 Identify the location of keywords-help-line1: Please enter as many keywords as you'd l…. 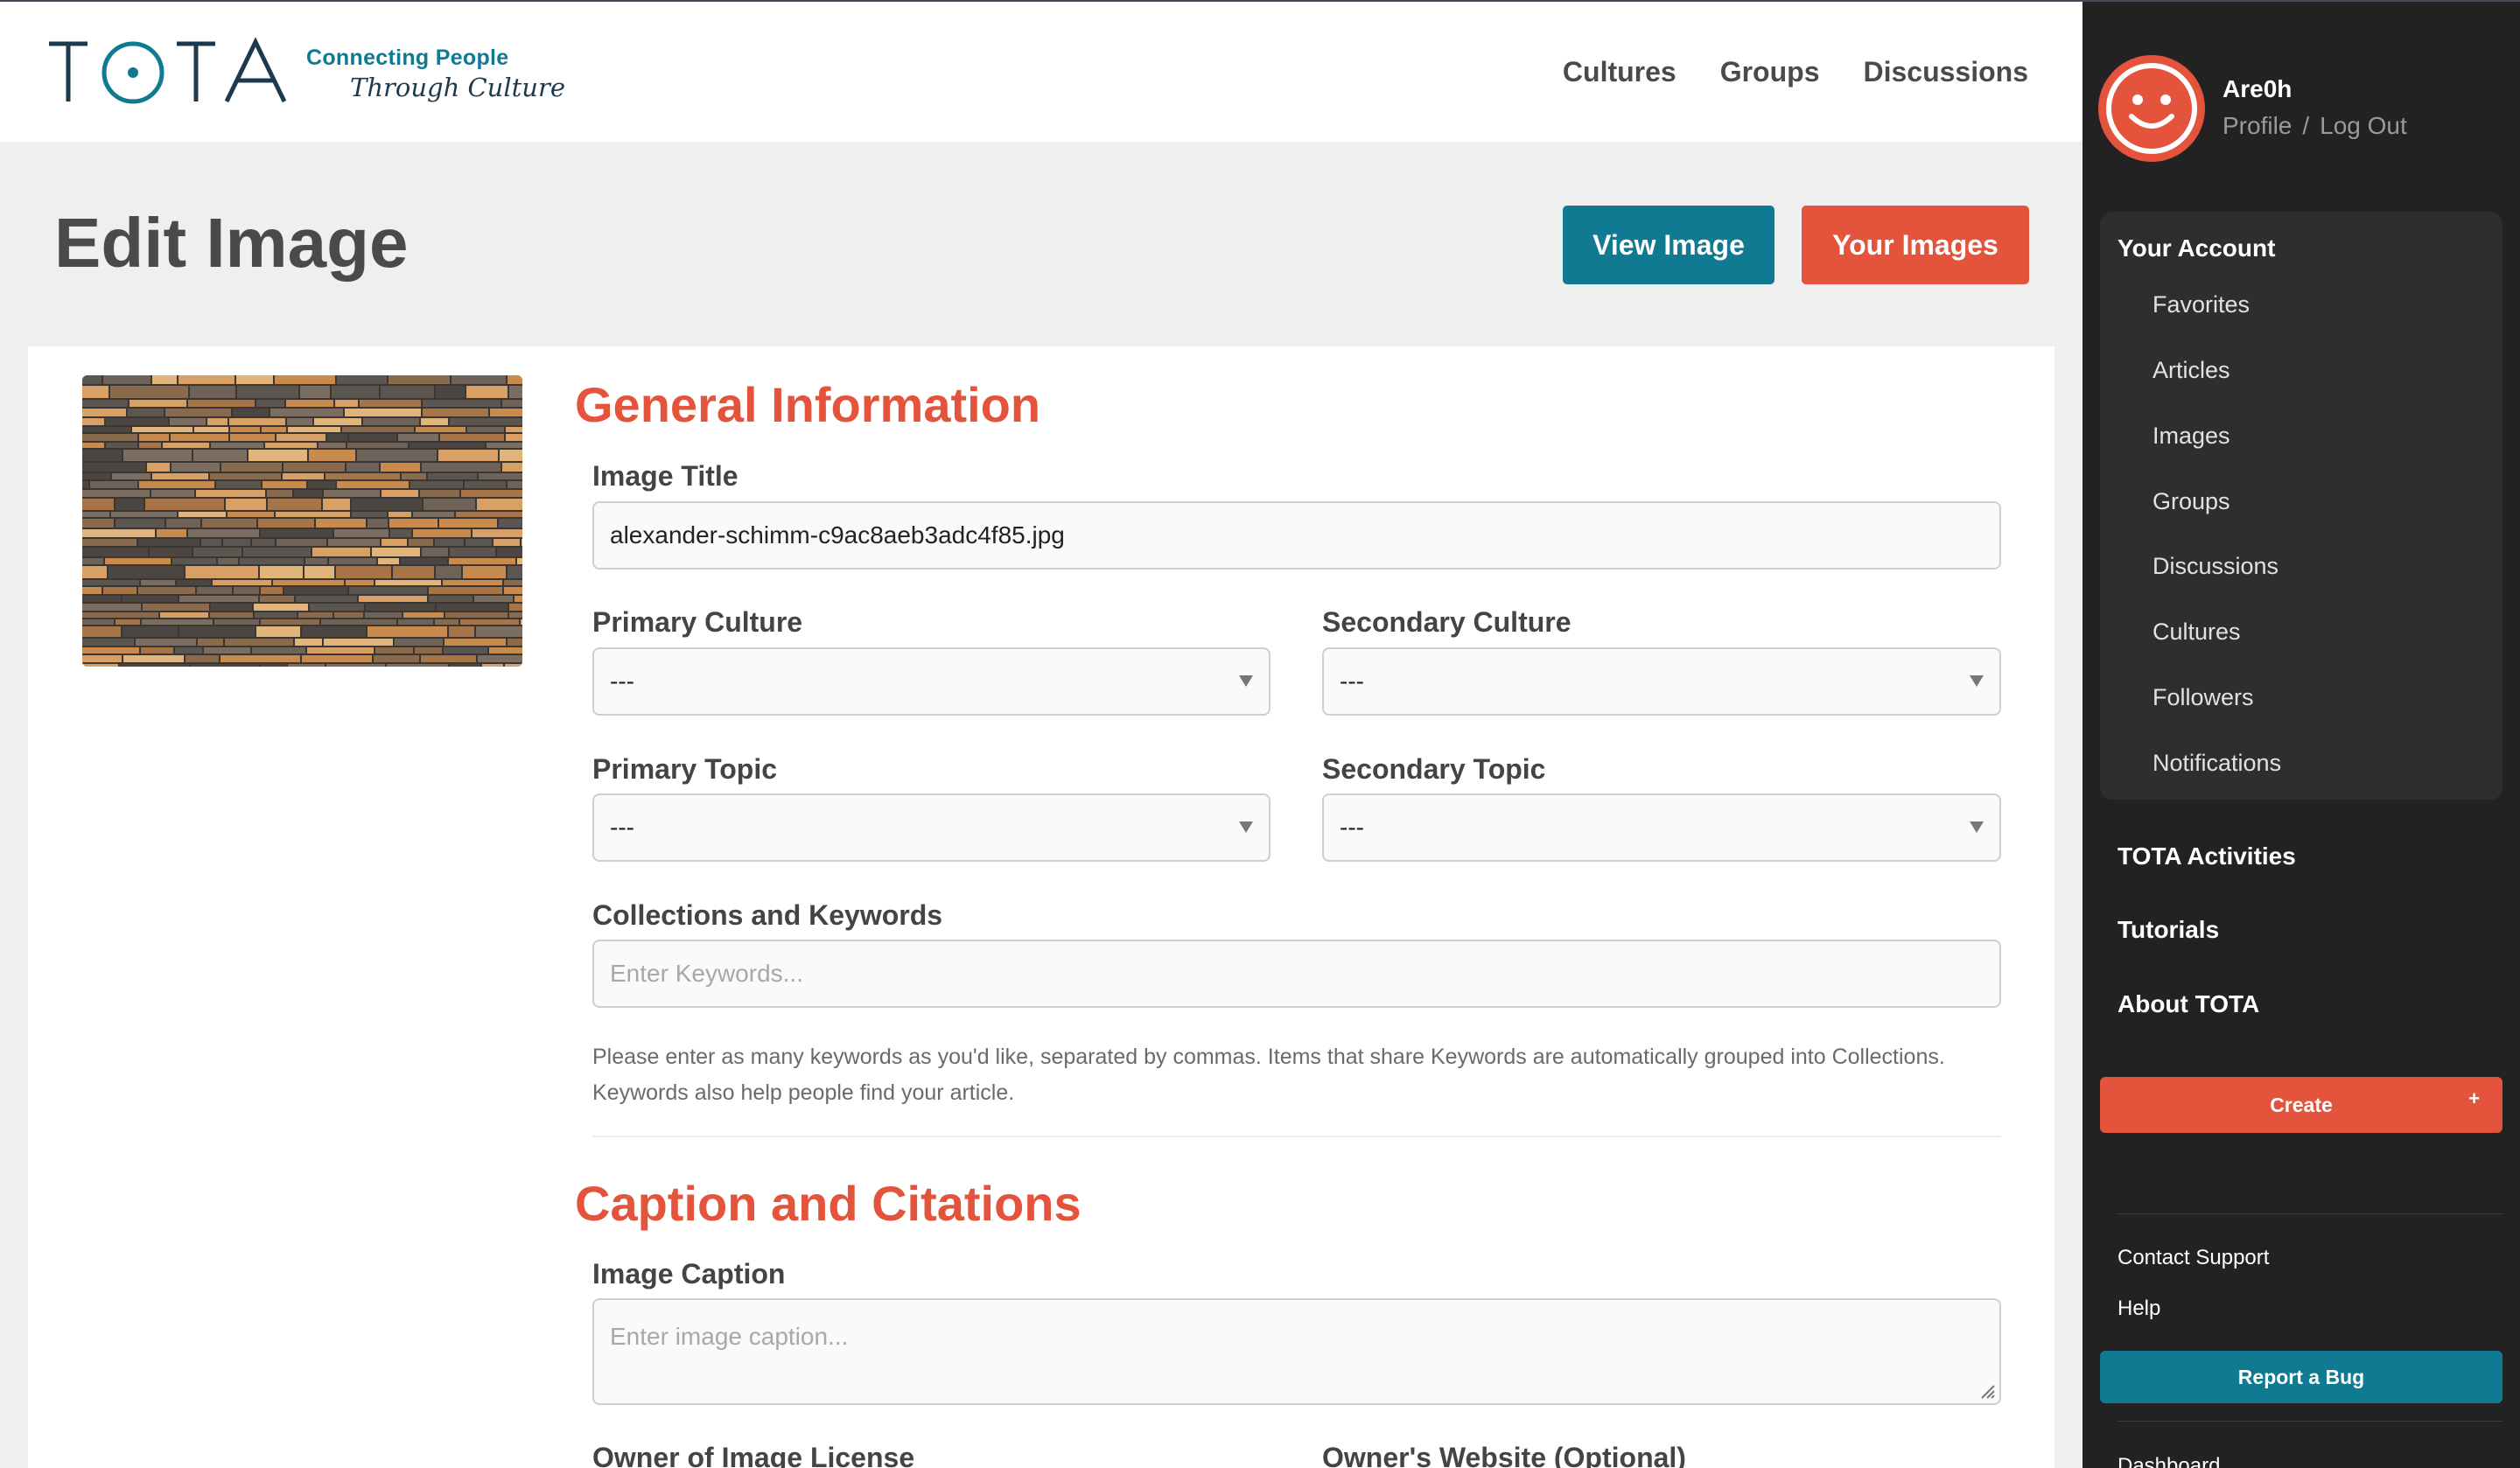
(1268, 1057).